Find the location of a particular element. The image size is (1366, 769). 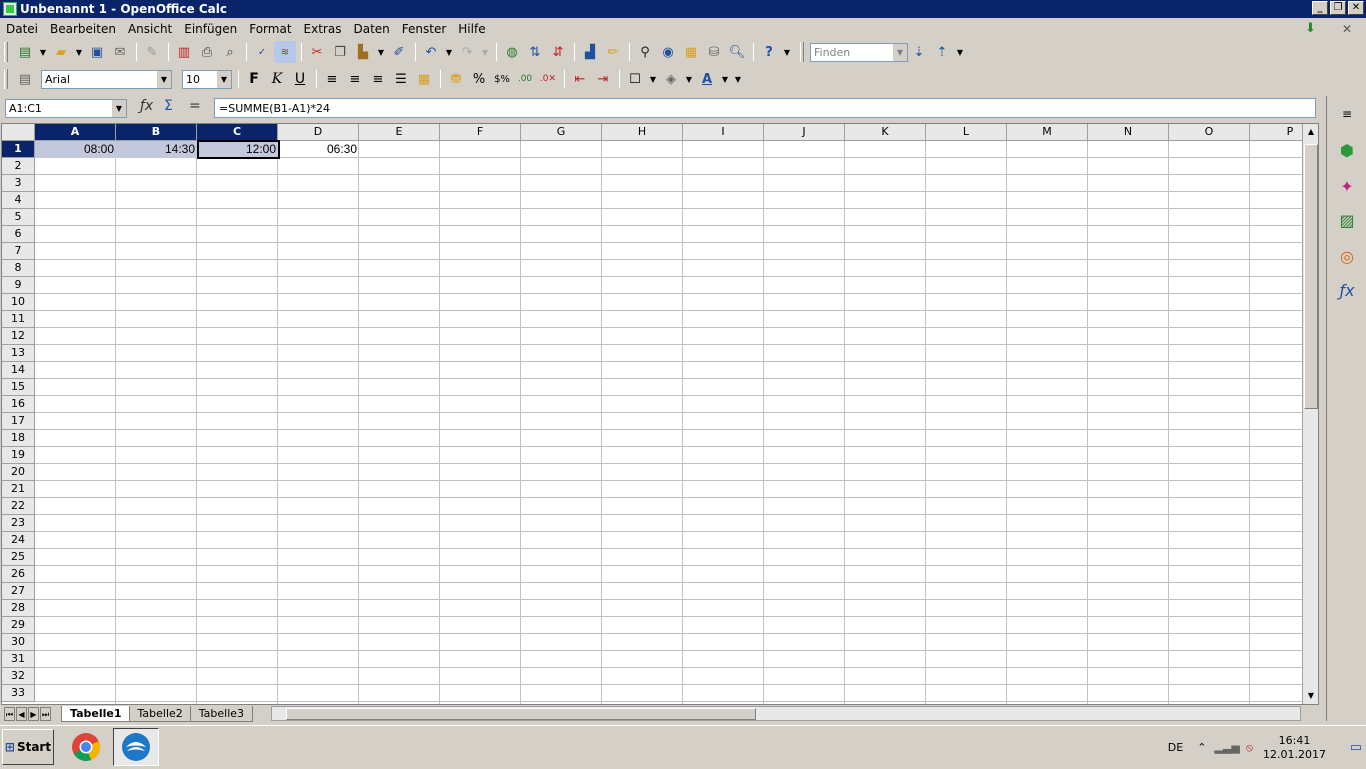

function-wizard-icon: ƒx is located at coordinates (146, 106).